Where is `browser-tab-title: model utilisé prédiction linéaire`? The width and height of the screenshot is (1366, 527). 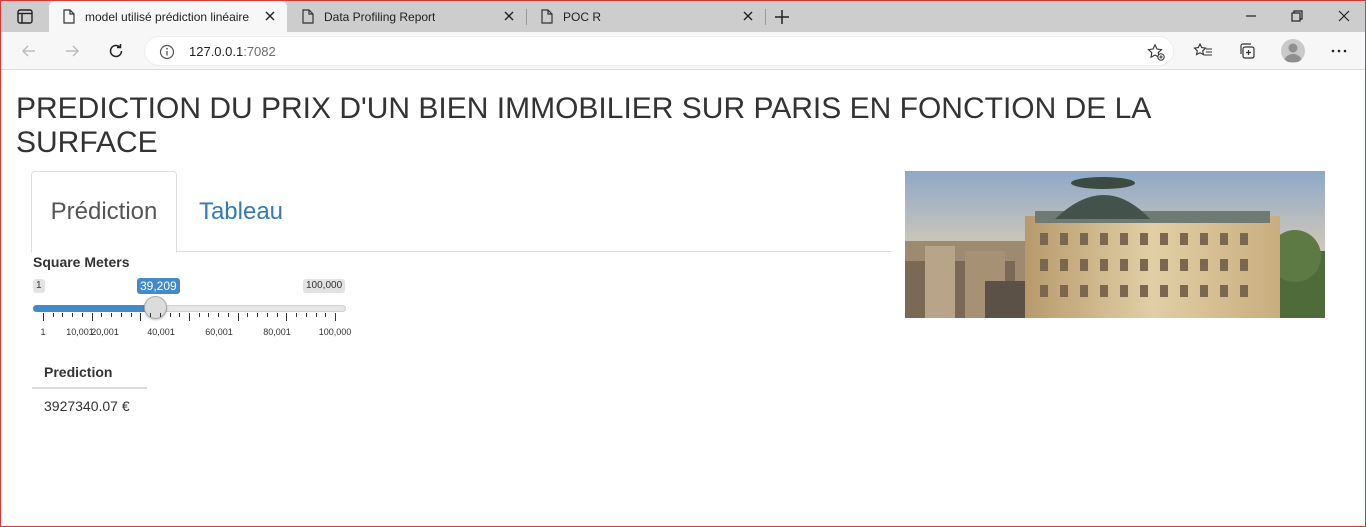
browser-tab-title: model utilisé prédiction linéaire is located at coordinates (167, 16).